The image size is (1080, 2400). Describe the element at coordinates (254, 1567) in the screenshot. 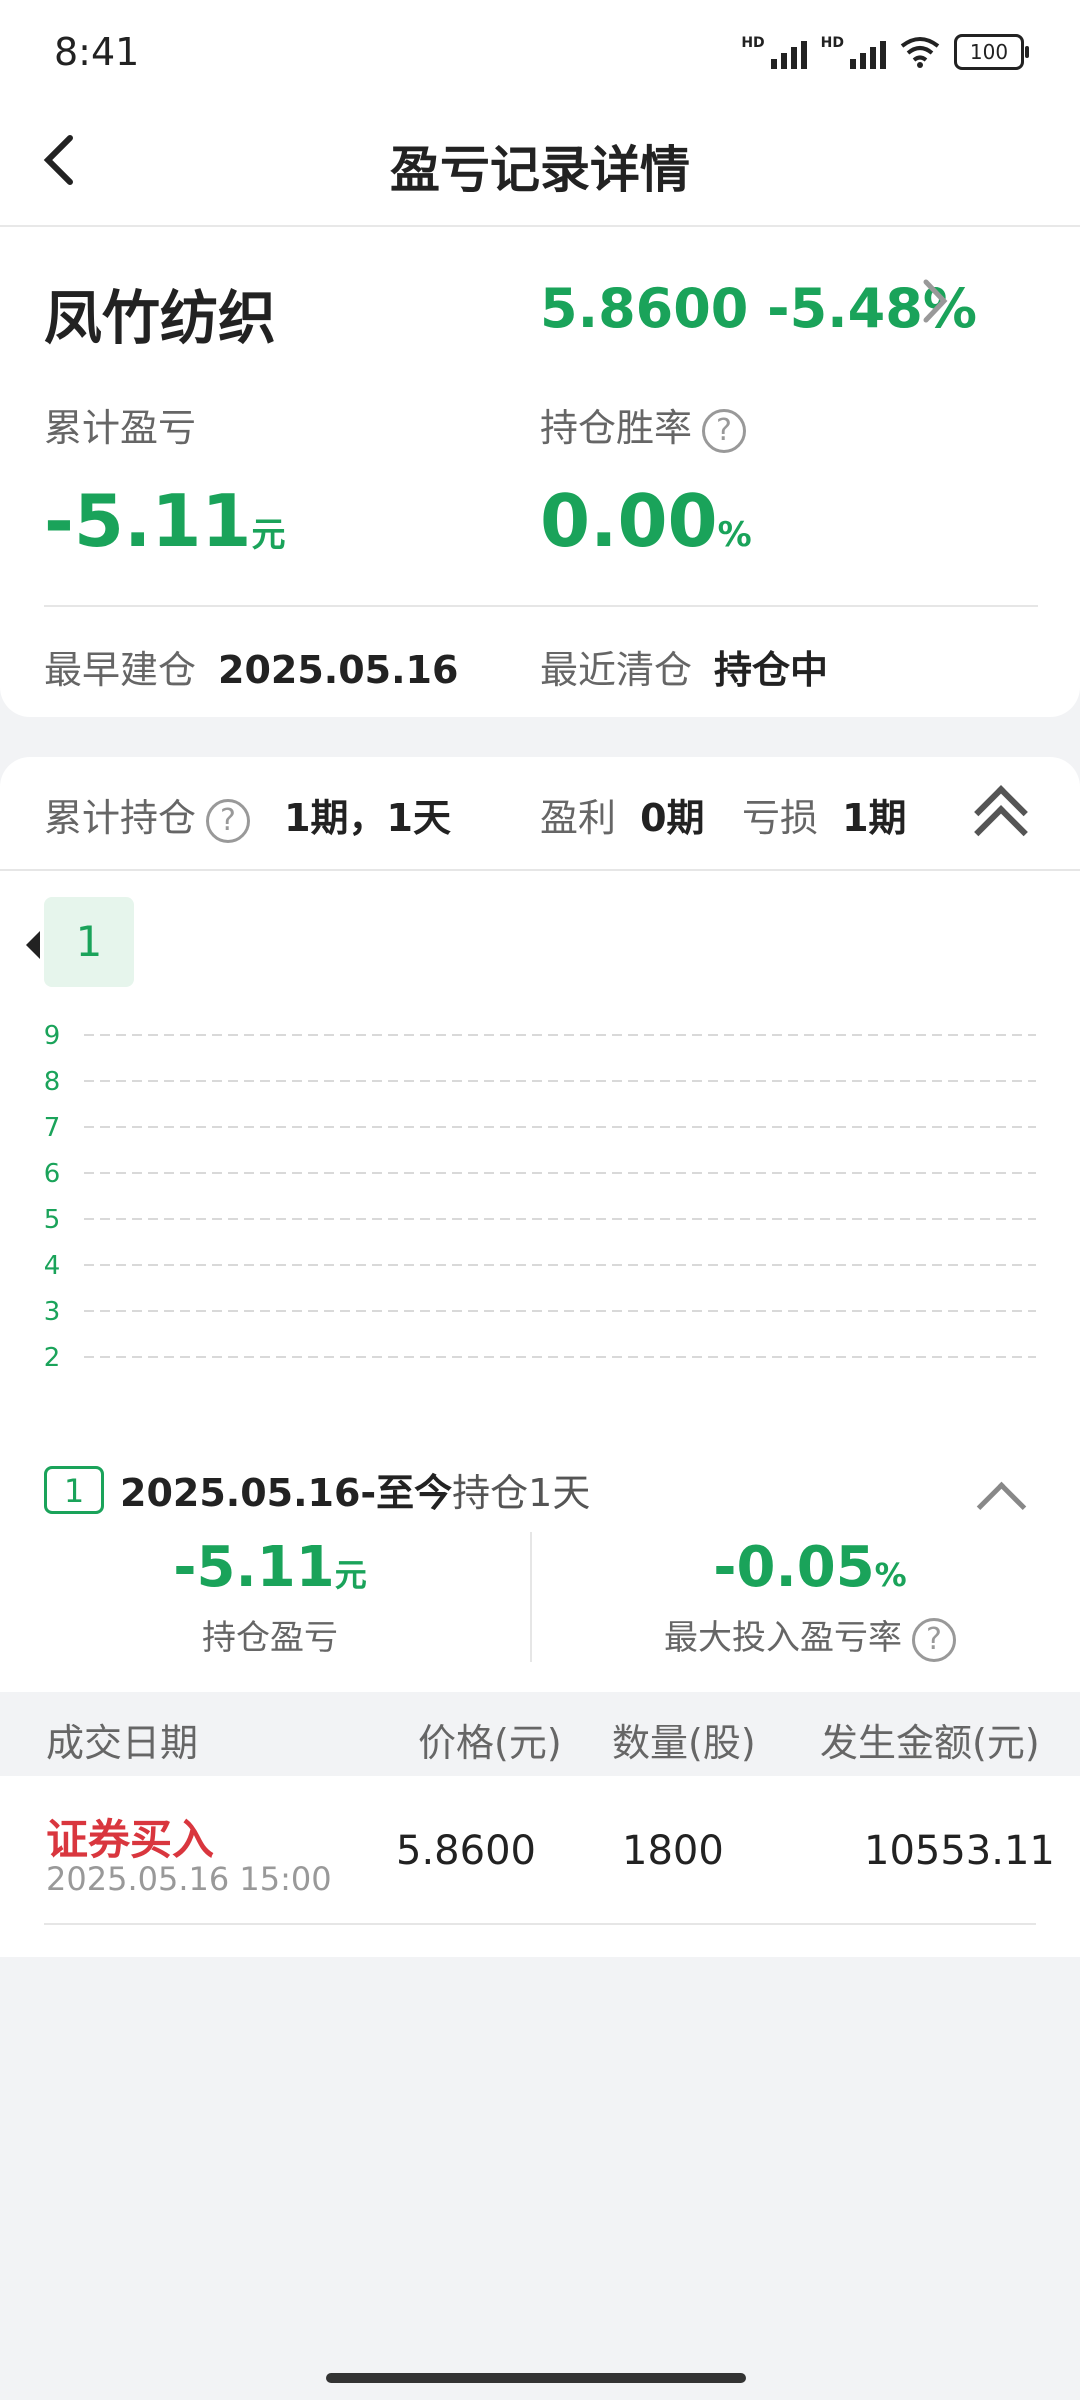

I see `hold-pnl-value: -5.11` at that location.